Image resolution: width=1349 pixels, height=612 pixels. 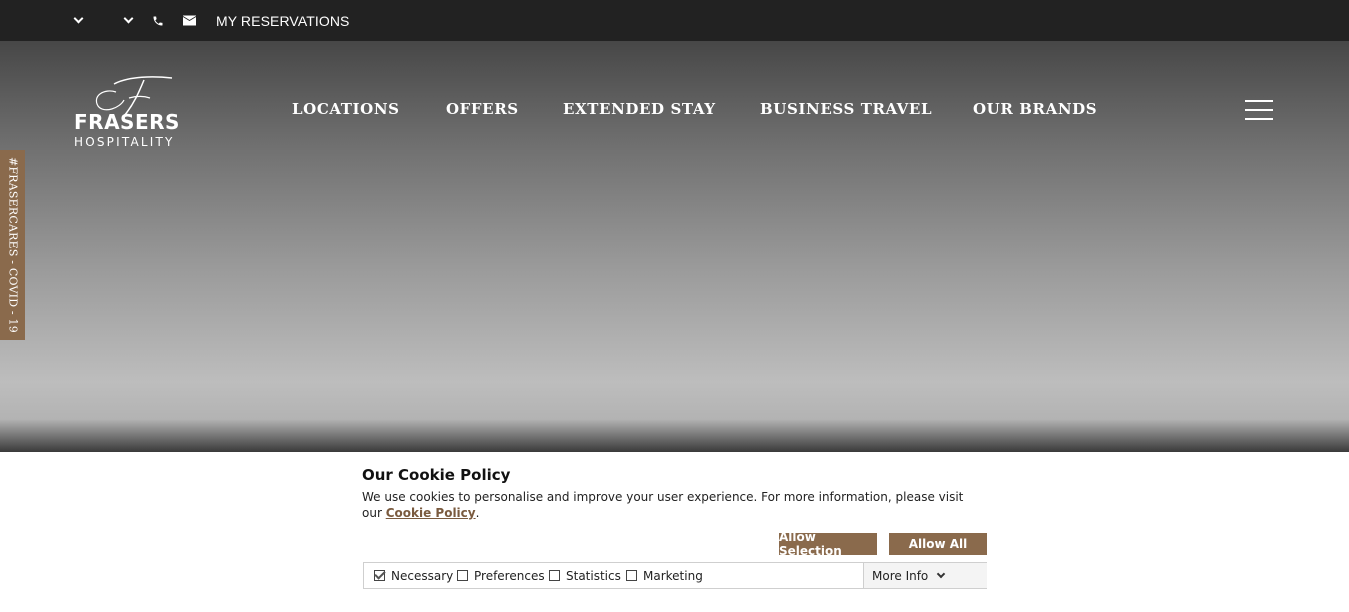 I want to click on nav-item-offers: OFFERS, so click(x=482, y=109).